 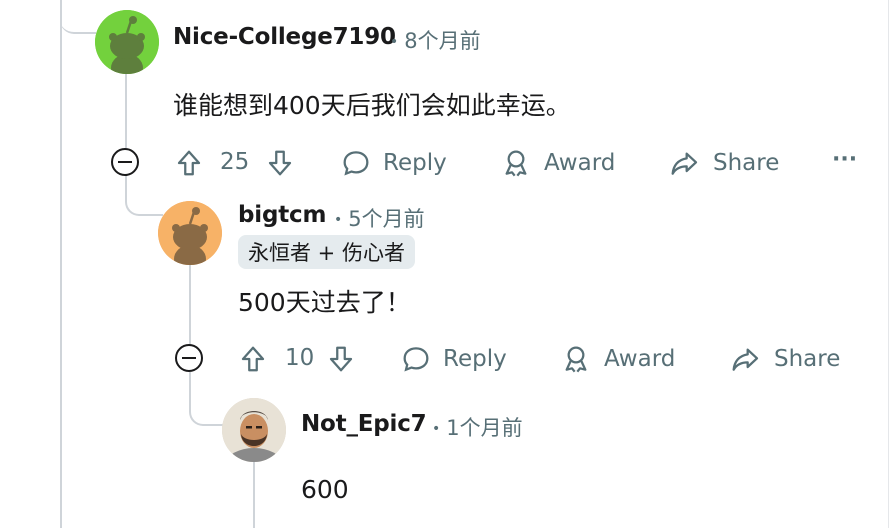 I want to click on time-label: 1个月前, so click(x=484, y=428).